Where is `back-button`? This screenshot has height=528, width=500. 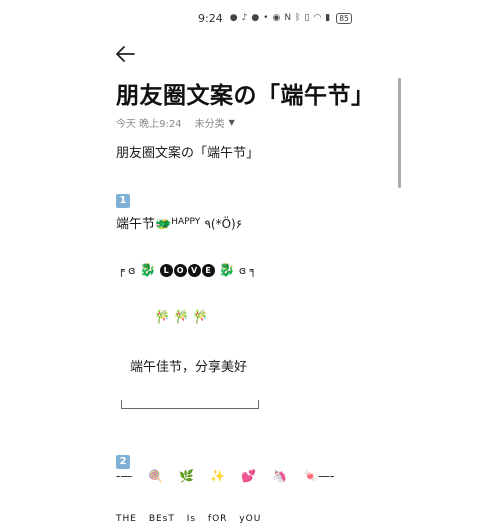 back-button is located at coordinates (126, 54).